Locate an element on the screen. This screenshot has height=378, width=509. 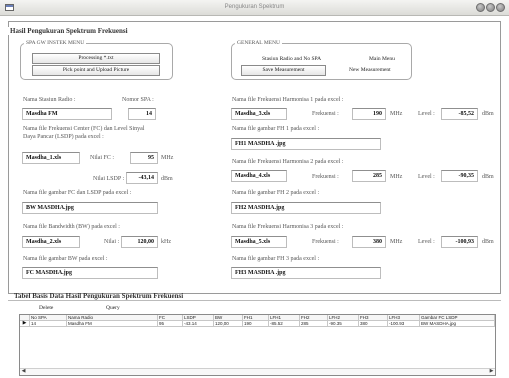
fh2-level-unit: dBm is located at coordinates (488, 177).